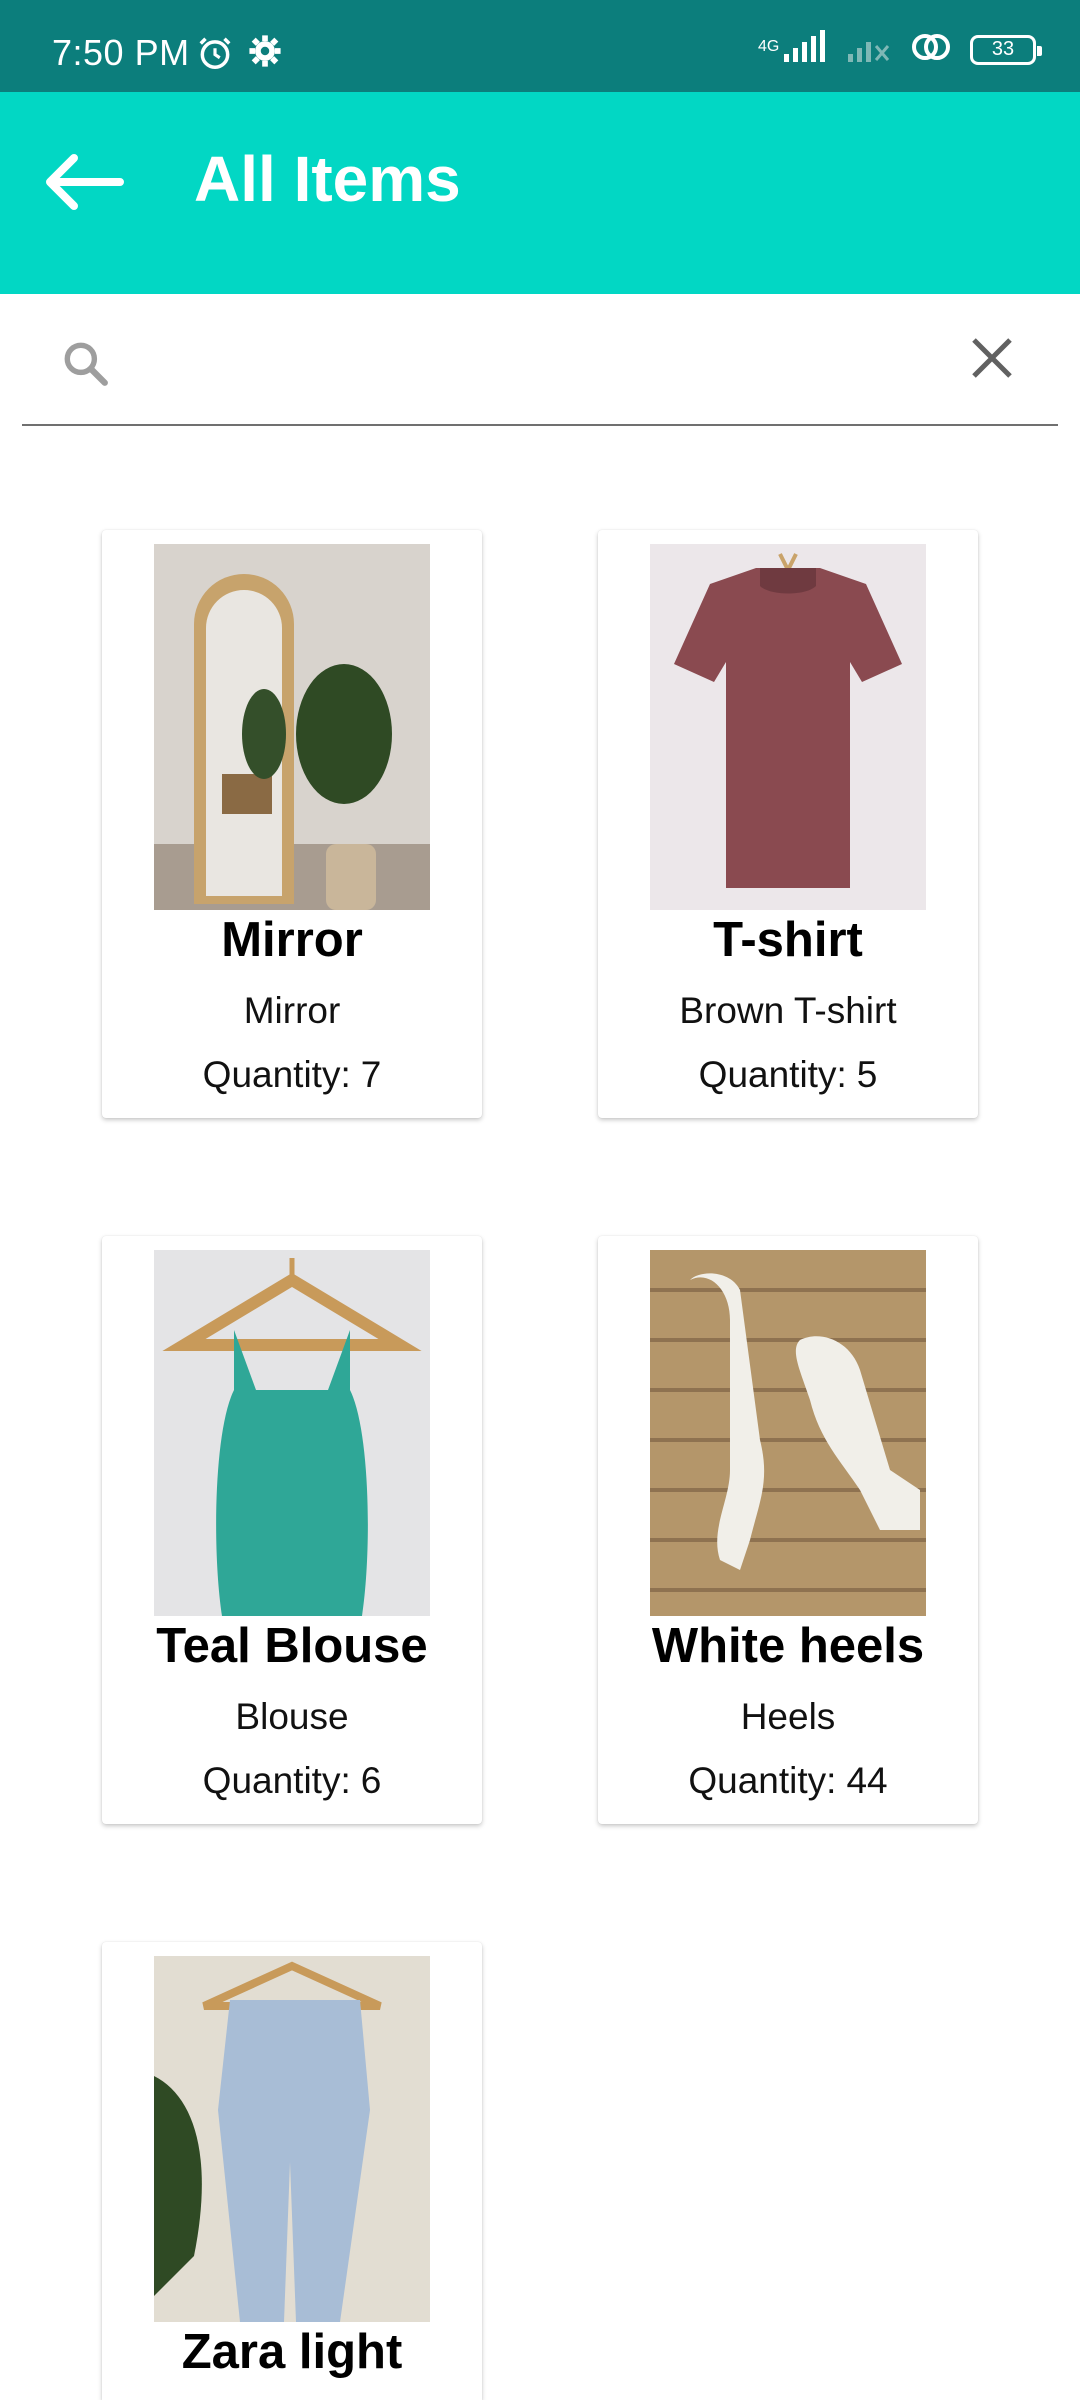 This screenshot has width=1080, height=2400. Describe the element at coordinates (788, 940) in the screenshot. I see `item-name: T-shirt` at that location.